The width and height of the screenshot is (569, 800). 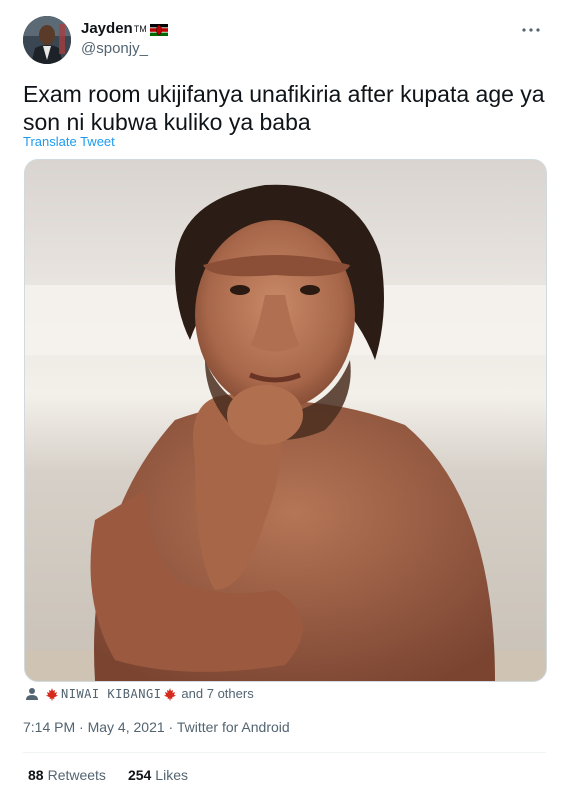 I want to click on tagged-person-name: NIWAI KIBANGI, so click(x=111, y=694).